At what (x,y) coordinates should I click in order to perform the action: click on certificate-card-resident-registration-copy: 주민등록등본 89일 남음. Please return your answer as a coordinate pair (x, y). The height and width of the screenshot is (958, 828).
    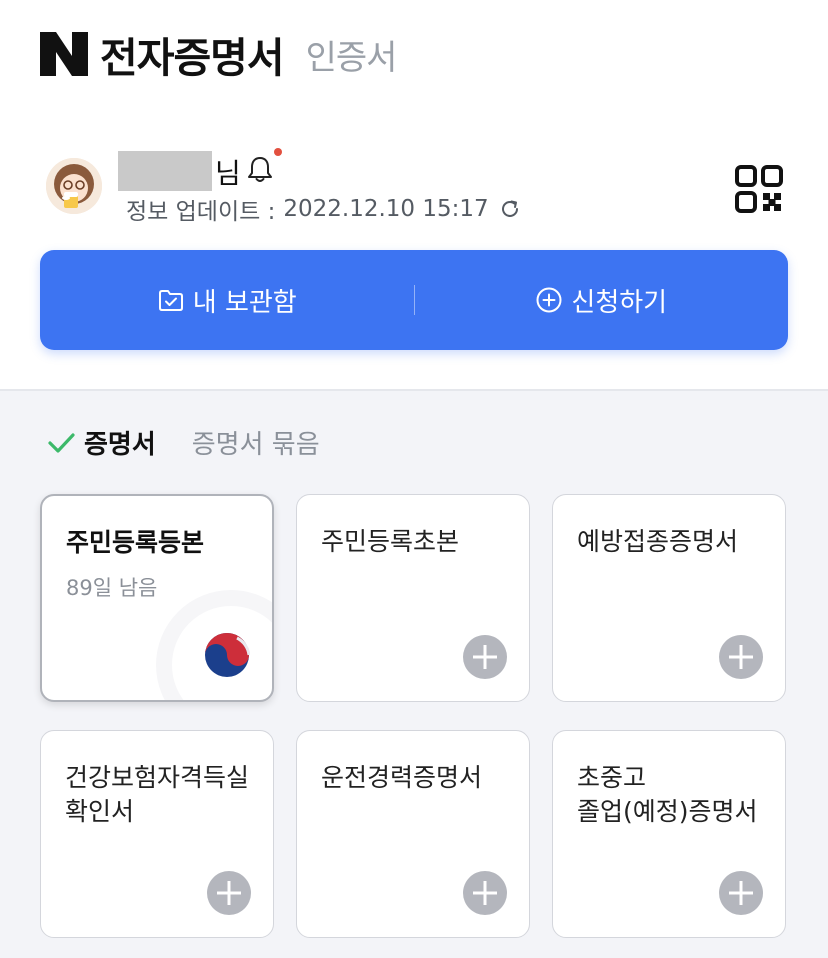
    Looking at the image, I should click on (157, 598).